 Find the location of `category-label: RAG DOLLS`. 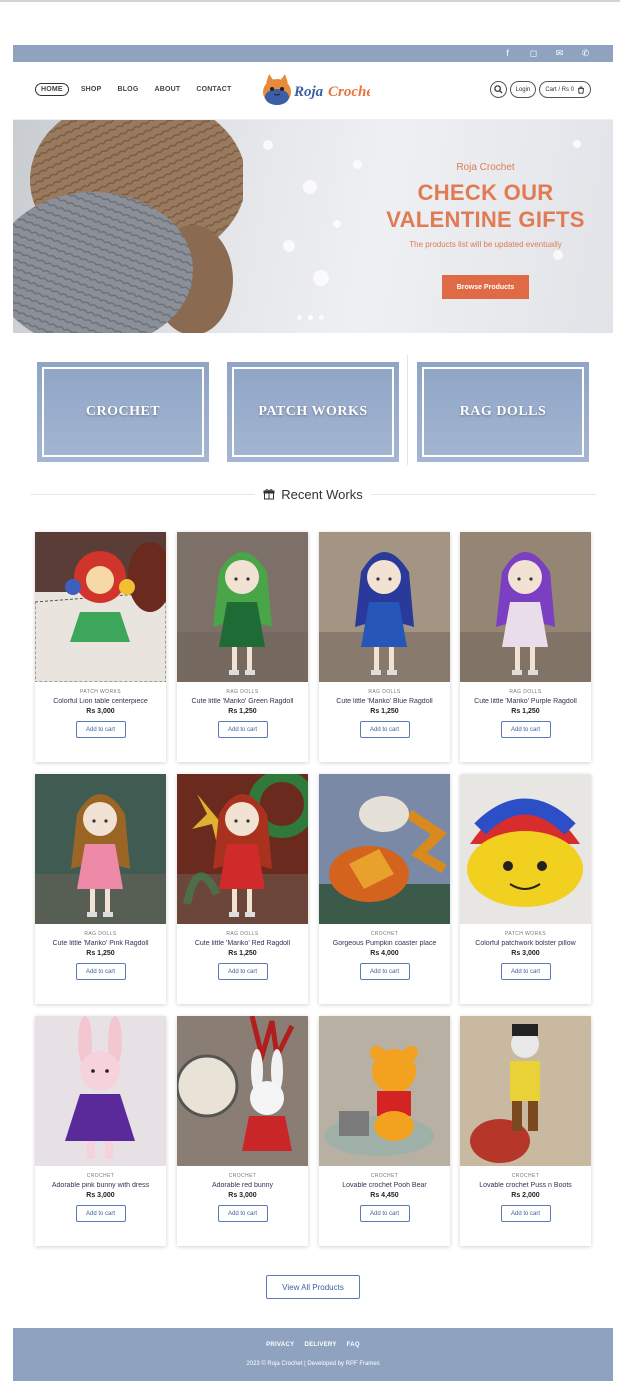

category-label: RAG DOLLS is located at coordinates (503, 411).